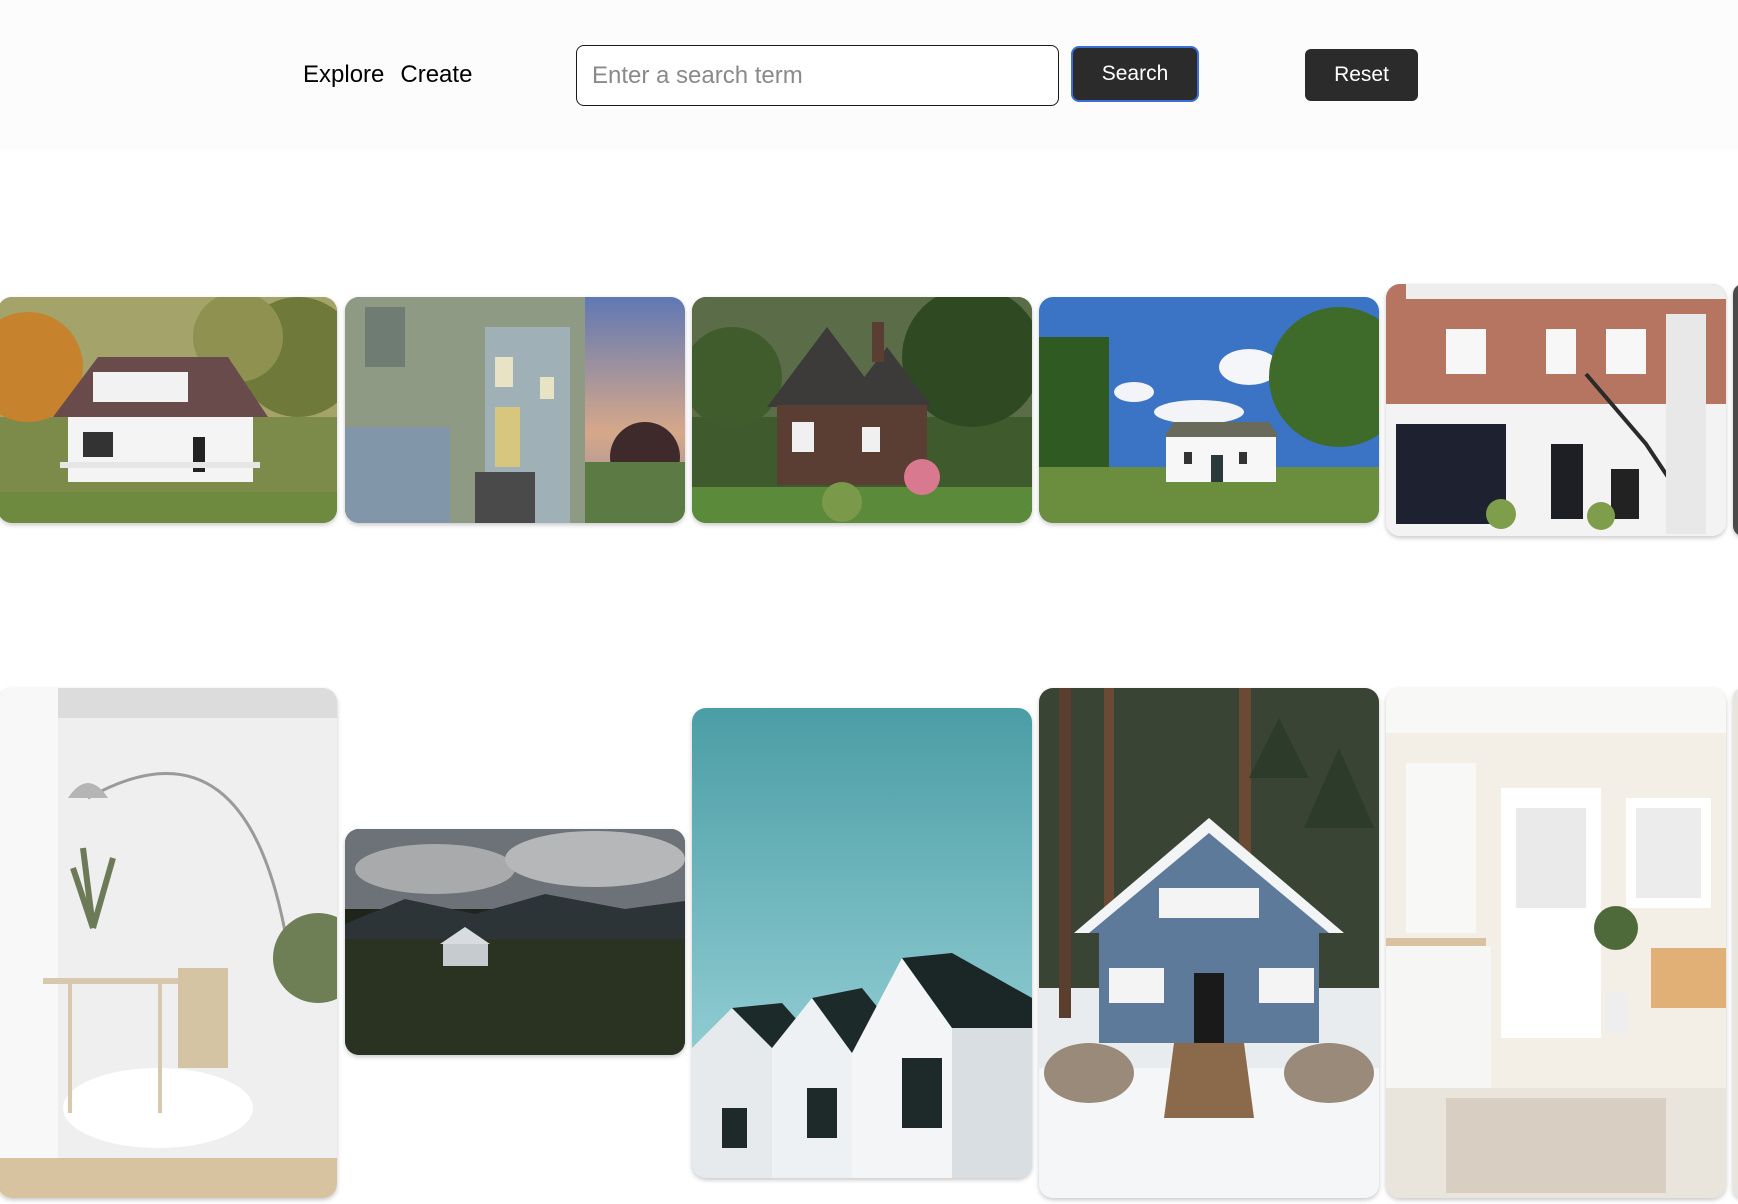  What do you see at coordinates (515, 410) in the screenshot?
I see `gallery-image-modern-house` at bounding box center [515, 410].